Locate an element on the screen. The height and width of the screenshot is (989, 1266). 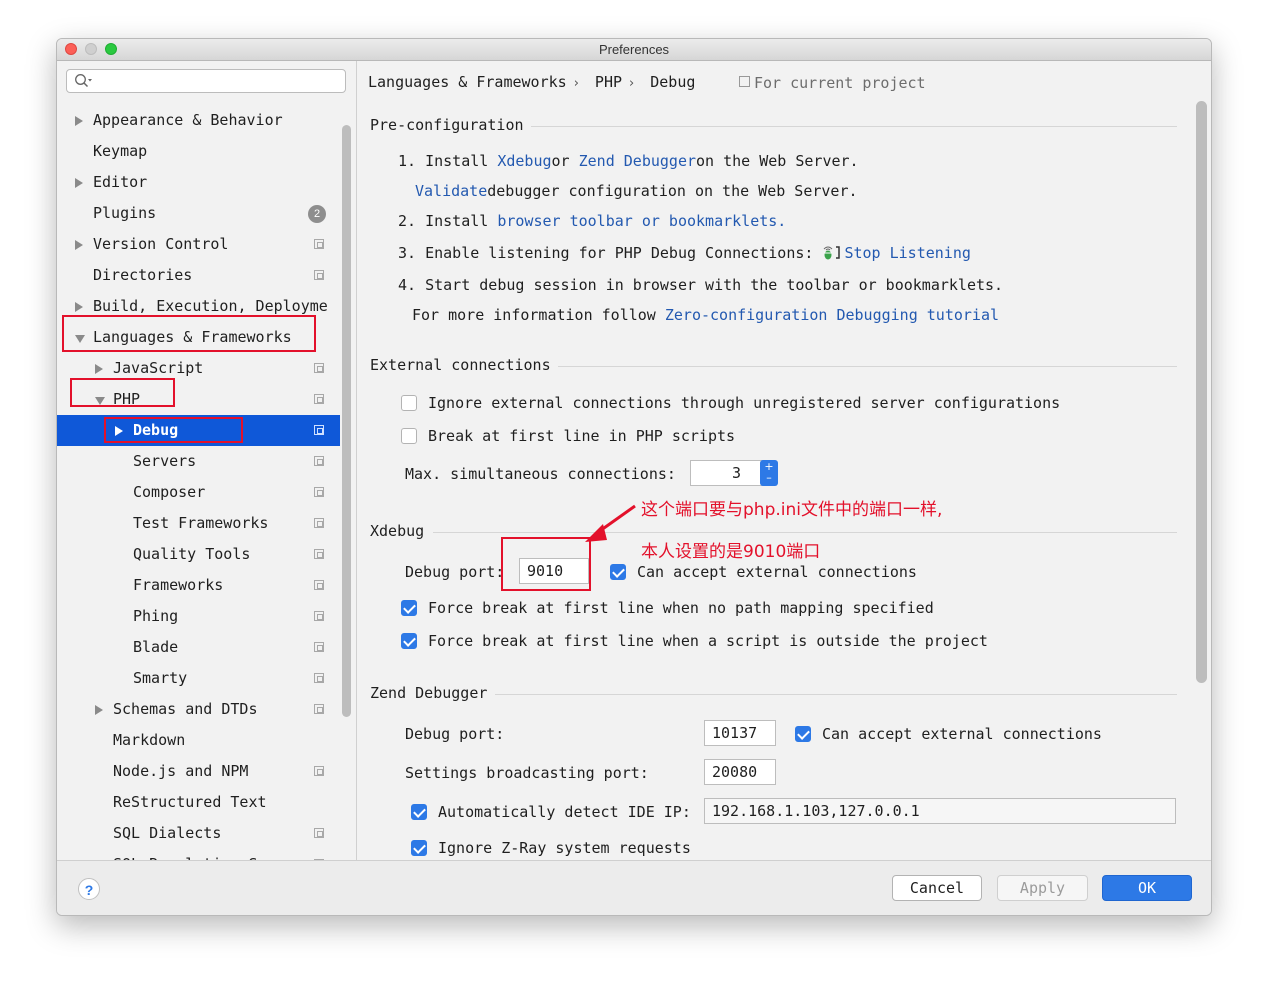
sidebar-item-label: Directories is located at coordinates (143, 275).